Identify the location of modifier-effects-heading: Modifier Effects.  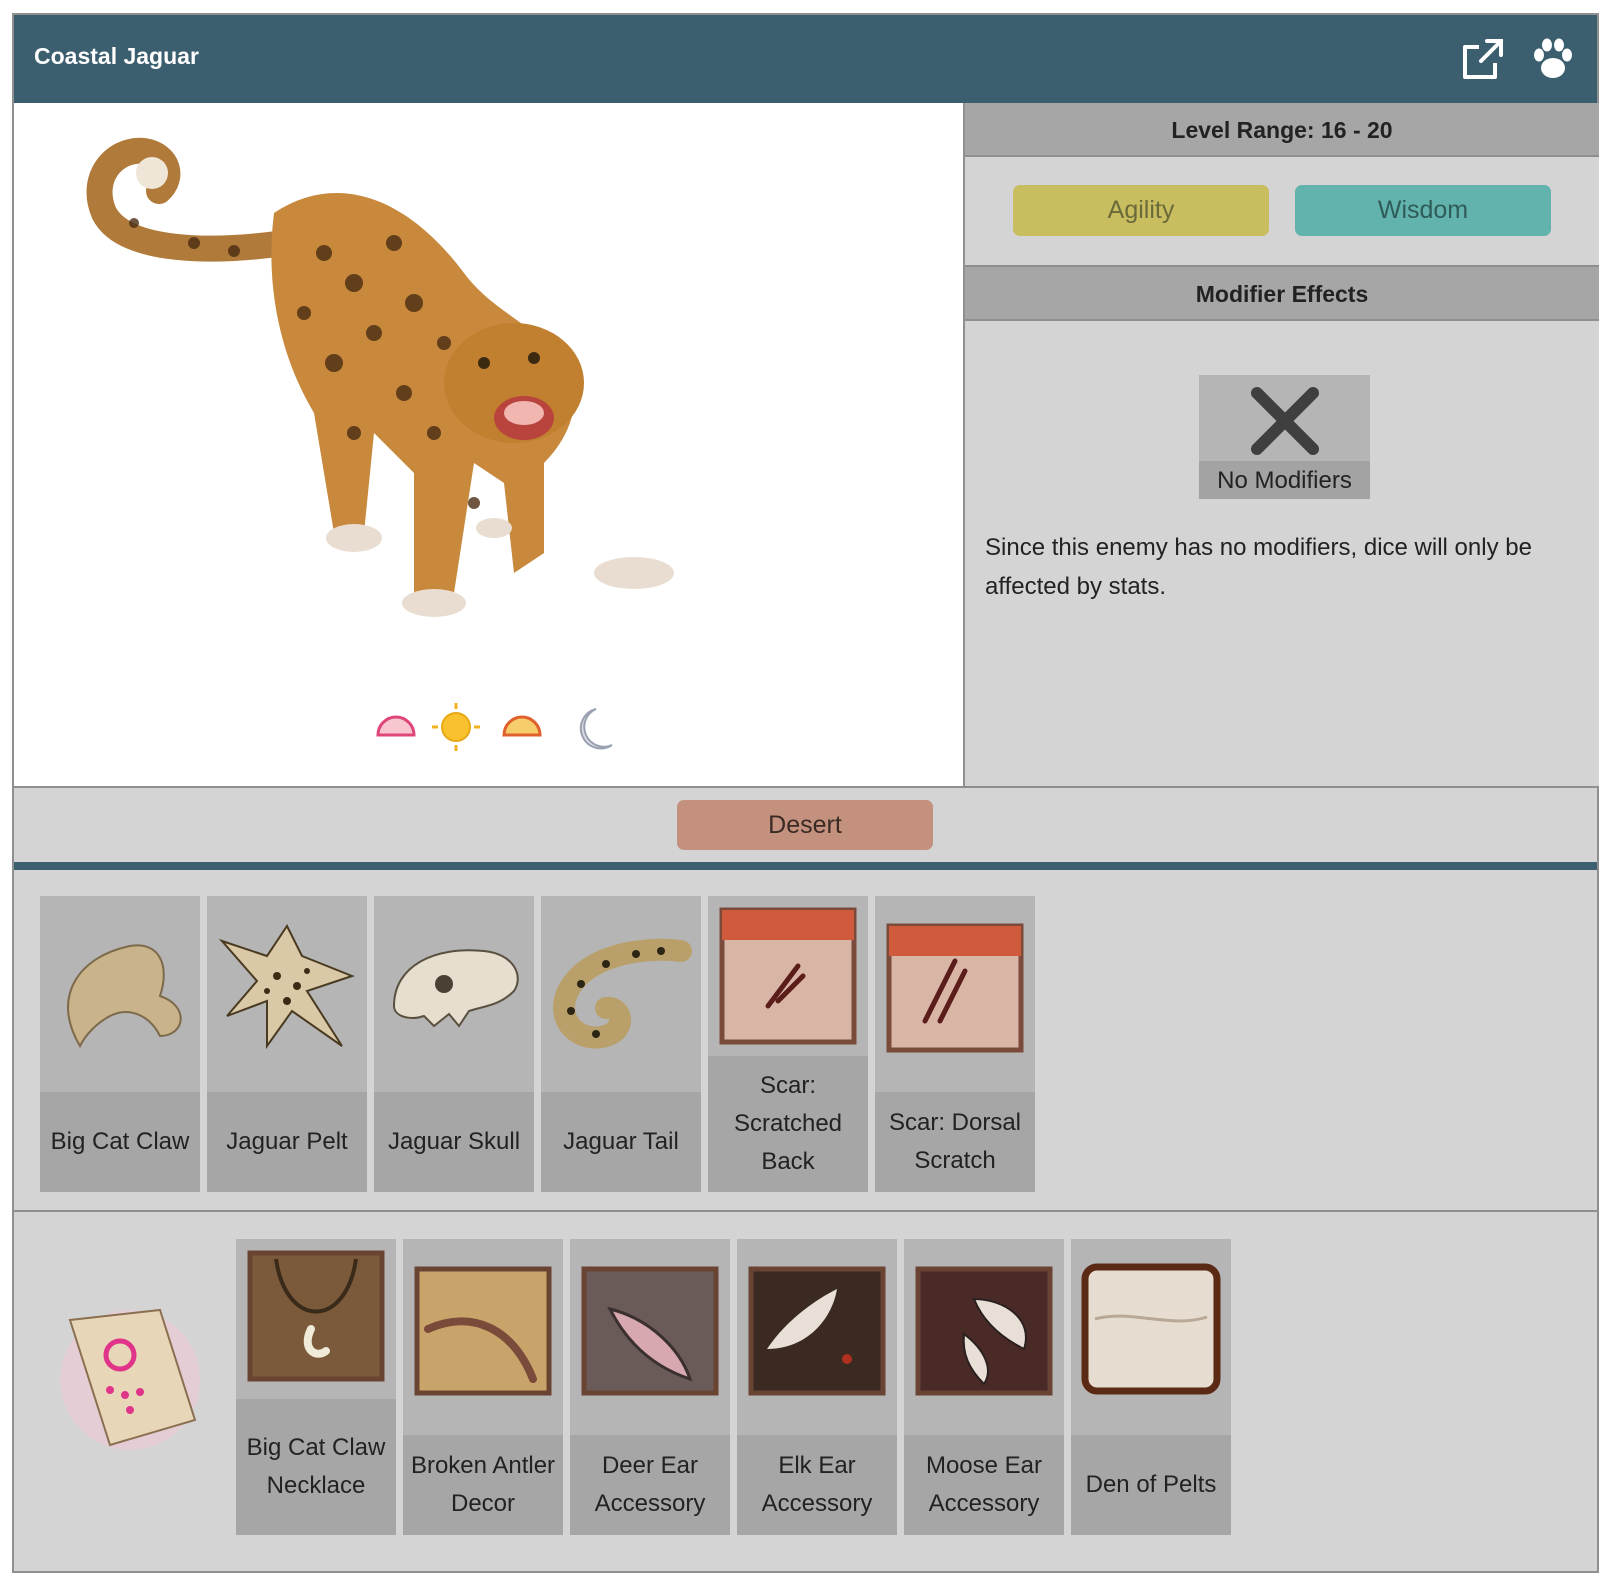
(1282, 294).